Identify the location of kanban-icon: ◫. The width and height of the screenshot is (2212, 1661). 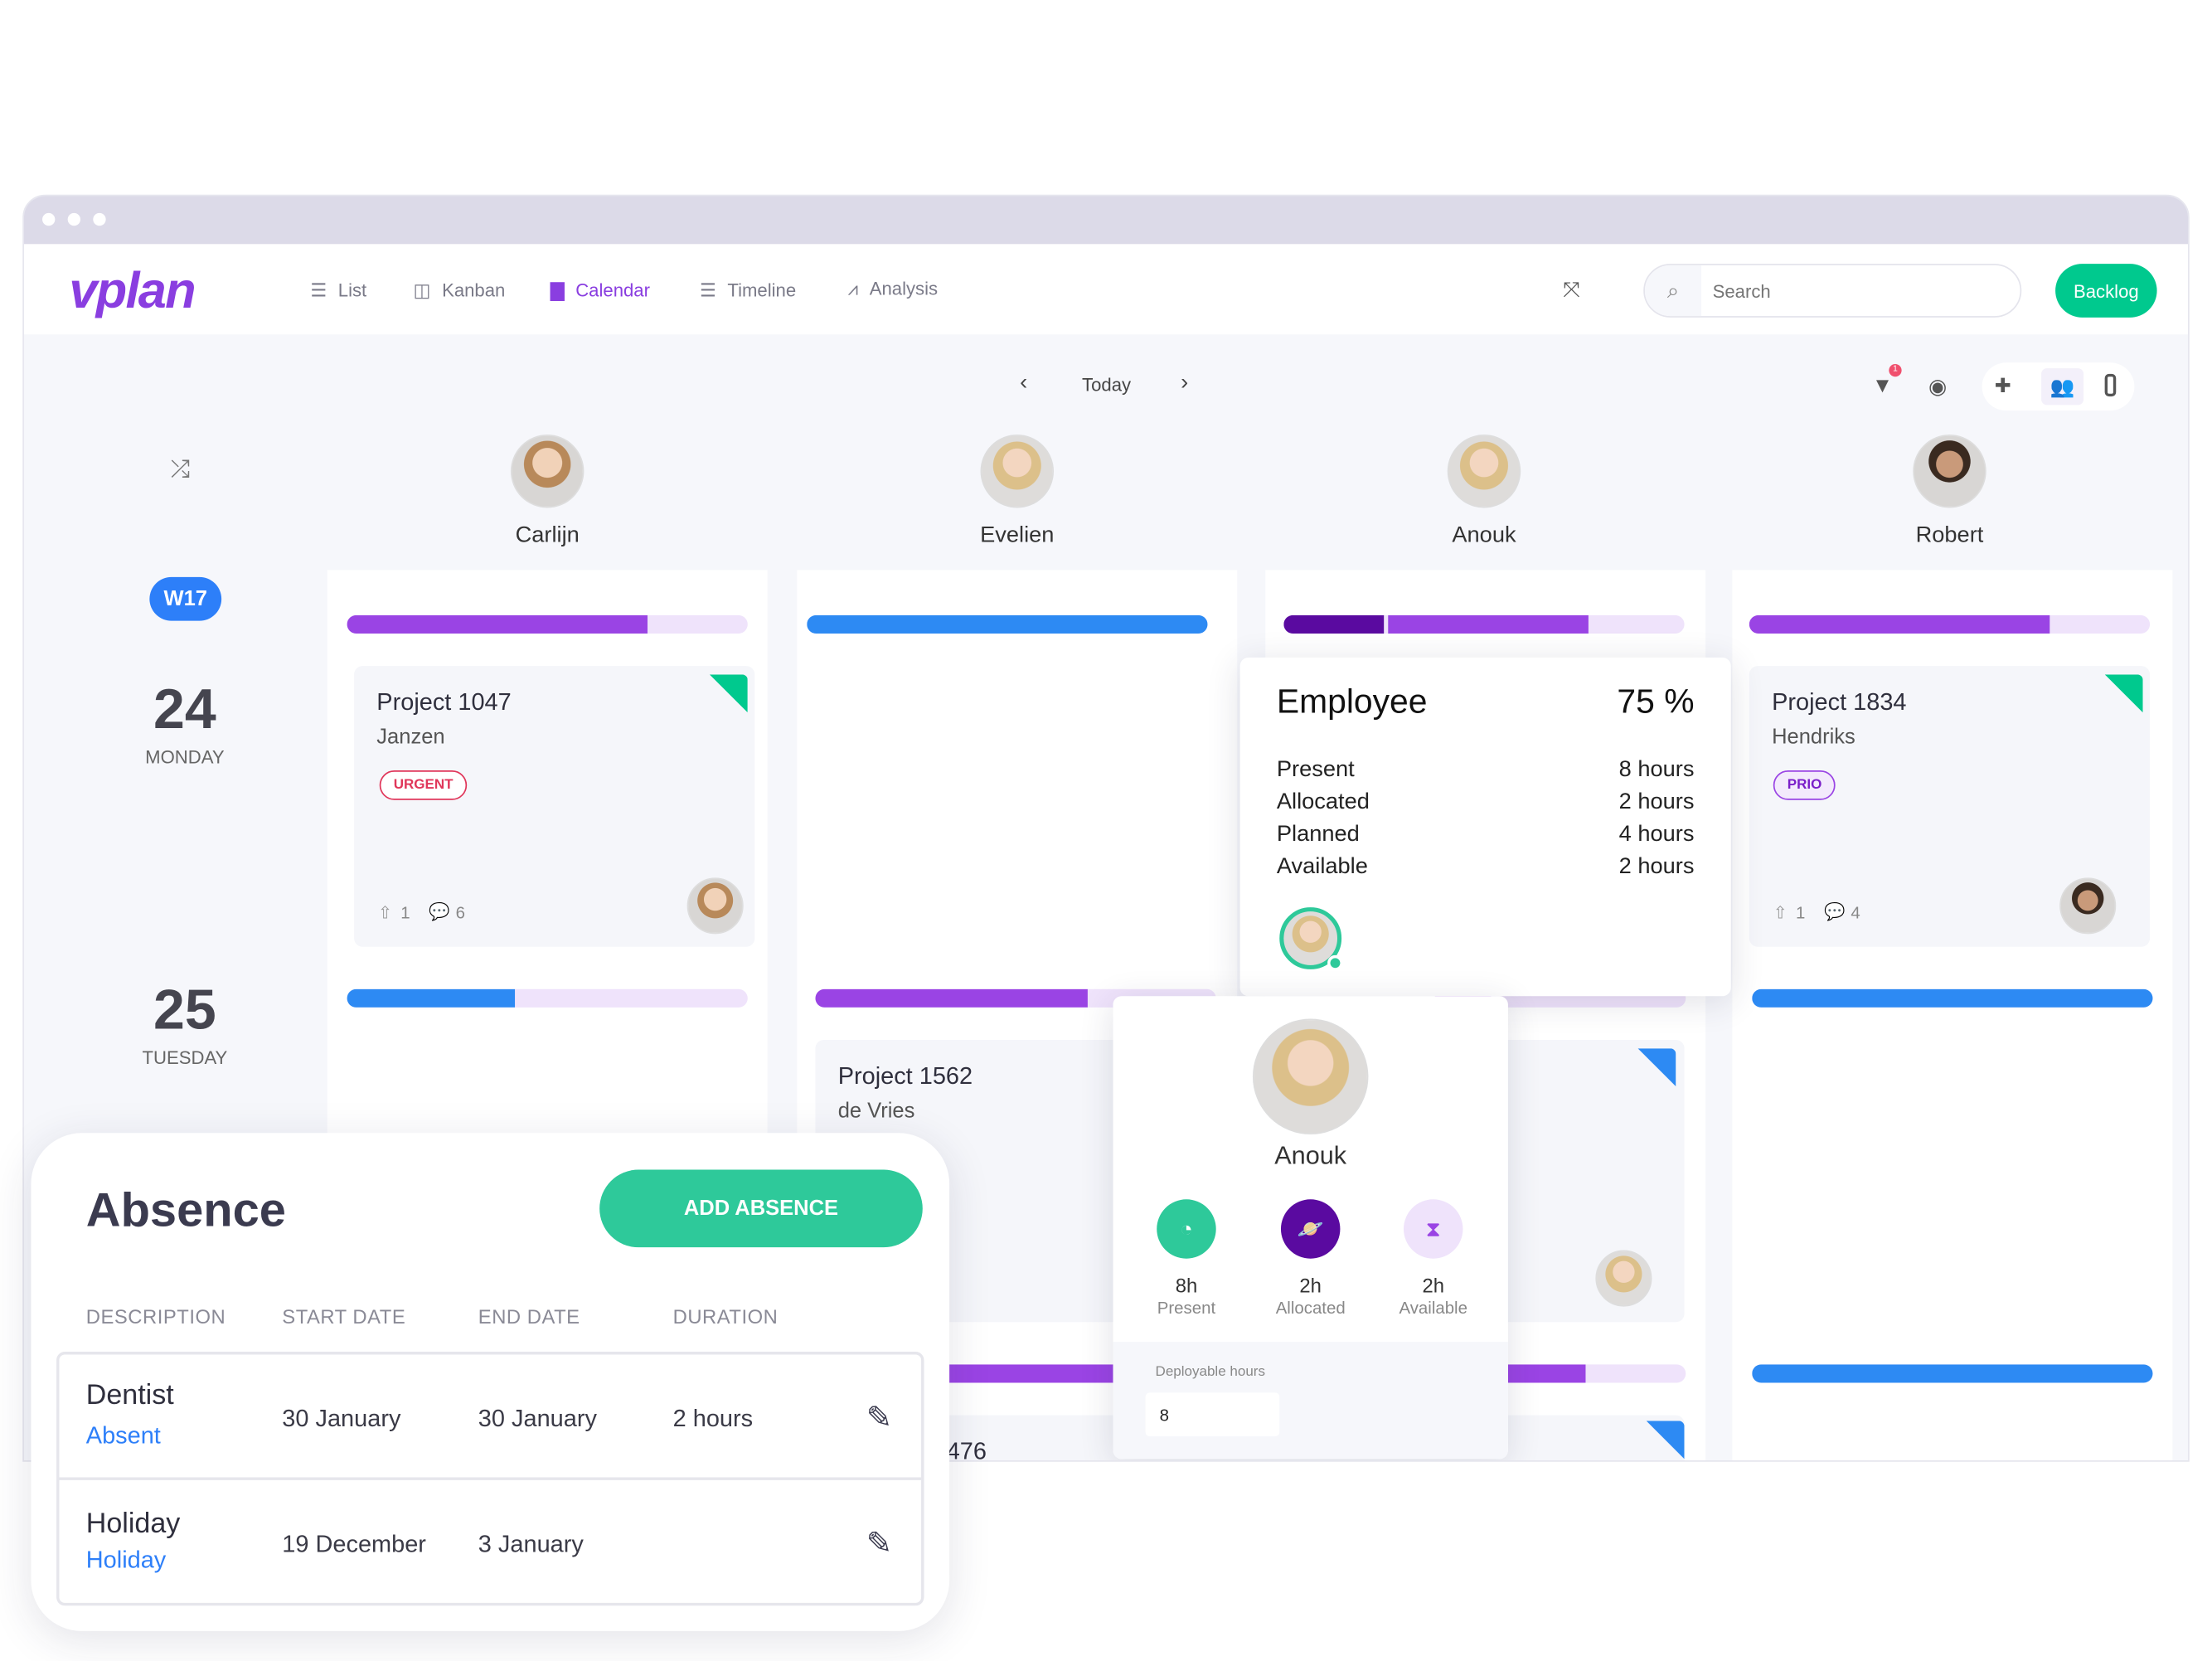
(422, 290).